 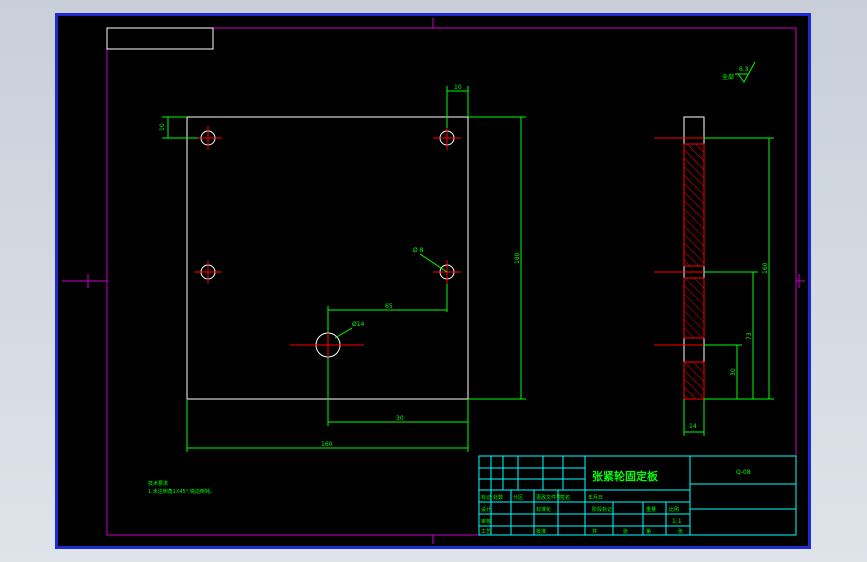 What do you see at coordinates (447, 272) in the screenshot?
I see `hole-mid-right` at bounding box center [447, 272].